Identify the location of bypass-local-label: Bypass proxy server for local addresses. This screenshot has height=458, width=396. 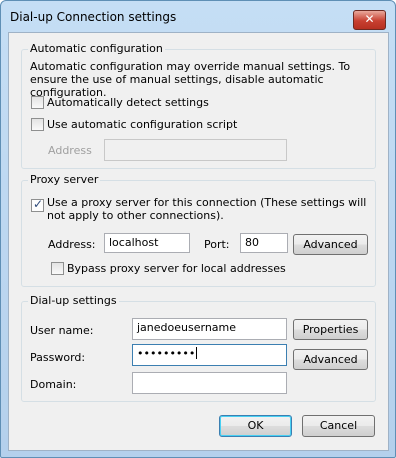
(176, 268).